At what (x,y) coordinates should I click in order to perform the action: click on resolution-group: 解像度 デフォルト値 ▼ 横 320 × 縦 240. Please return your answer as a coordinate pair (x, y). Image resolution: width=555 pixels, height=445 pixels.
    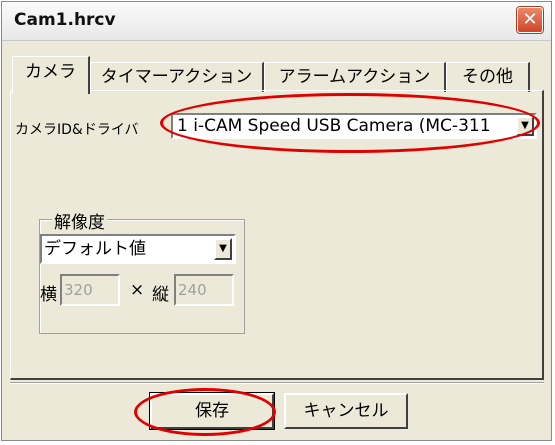
    Looking at the image, I should click on (142, 271).